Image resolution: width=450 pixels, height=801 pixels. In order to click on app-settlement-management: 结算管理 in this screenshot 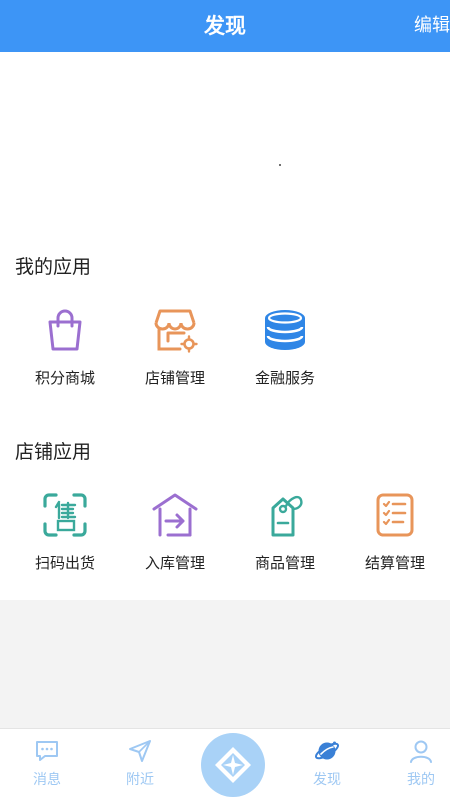, I will do `click(395, 540)`.